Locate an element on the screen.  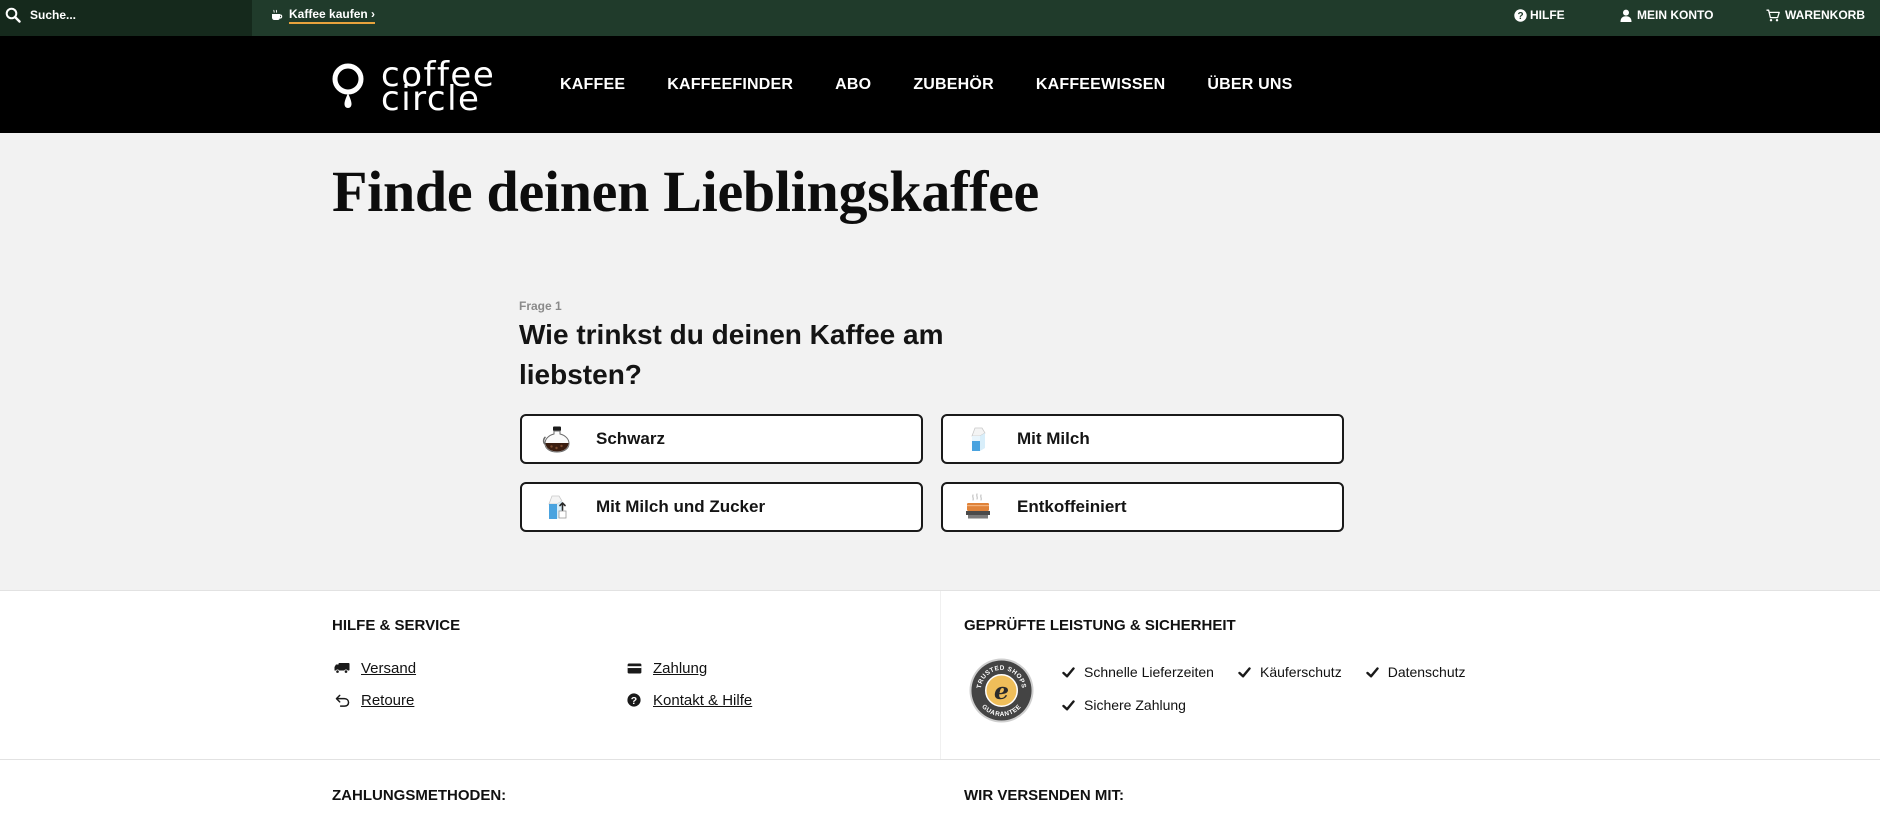
nav-item-ueber-uns: ÜBER UNS is located at coordinates (1249, 85).